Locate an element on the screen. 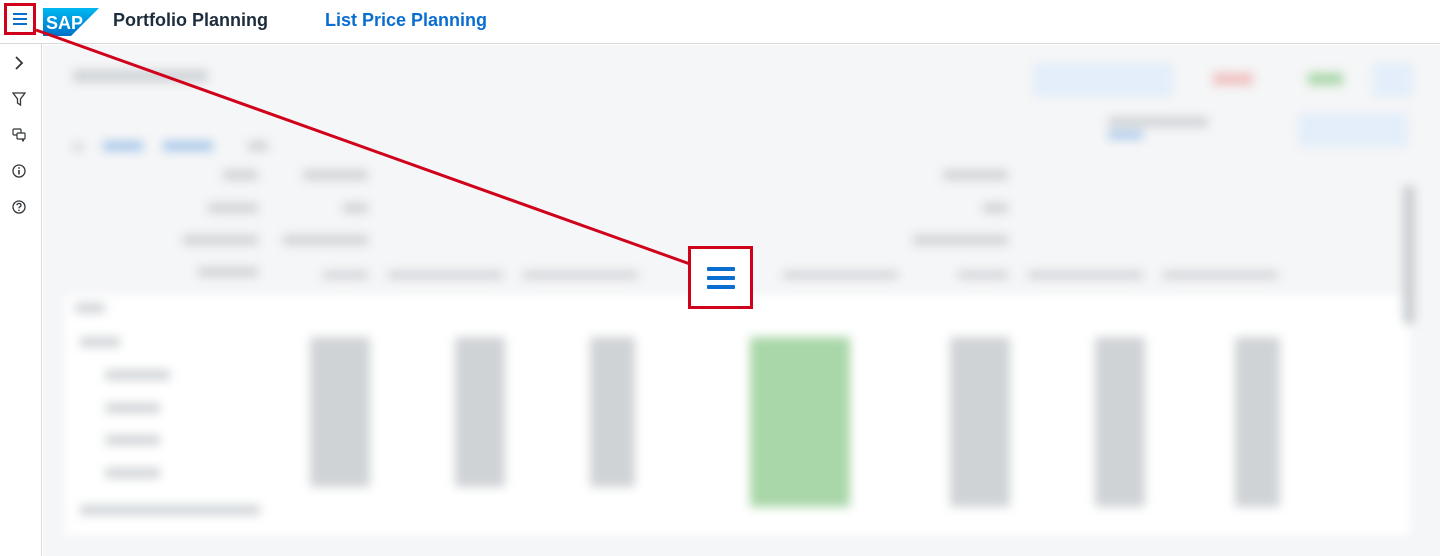 The width and height of the screenshot is (1440, 556). filter-icon is located at coordinates (19, 99).